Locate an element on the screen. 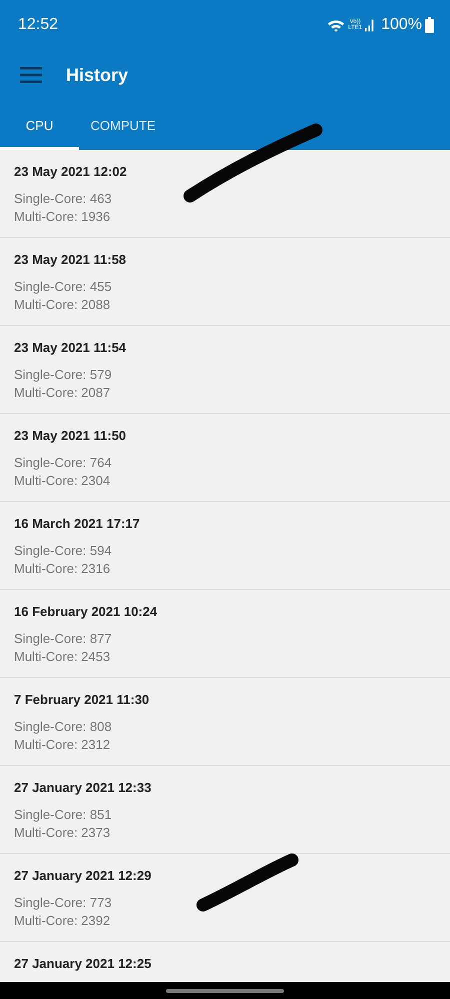 The height and width of the screenshot is (999, 450). multi-core-score: Multi-Core: 2088 is located at coordinates (63, 305).